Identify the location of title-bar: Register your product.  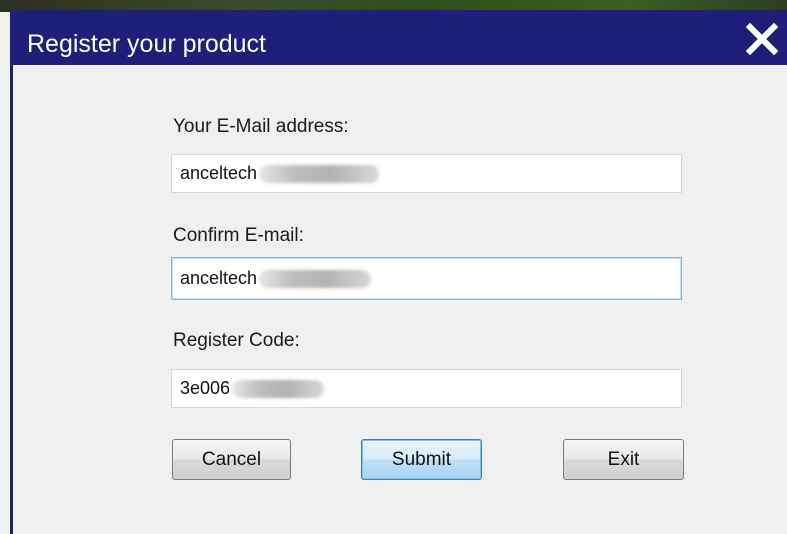
(398, 37).